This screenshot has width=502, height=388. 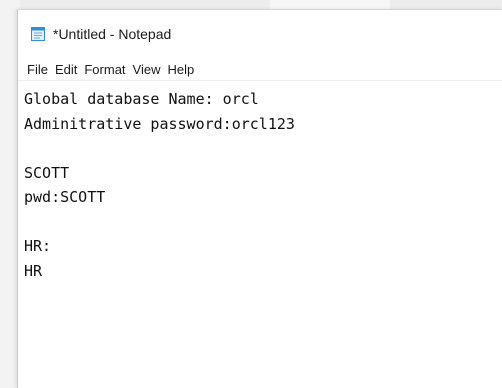 I want to click on editor-line: pwd:SCOTT, so click(x=65, y=197).